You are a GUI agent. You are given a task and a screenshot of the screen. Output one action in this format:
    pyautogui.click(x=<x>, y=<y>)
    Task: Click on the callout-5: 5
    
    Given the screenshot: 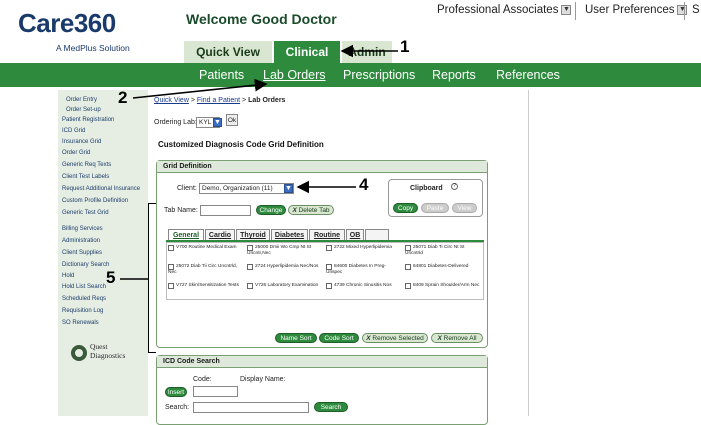 What is the action you would take?
    pyautogui.click(x=111, y=277)
    